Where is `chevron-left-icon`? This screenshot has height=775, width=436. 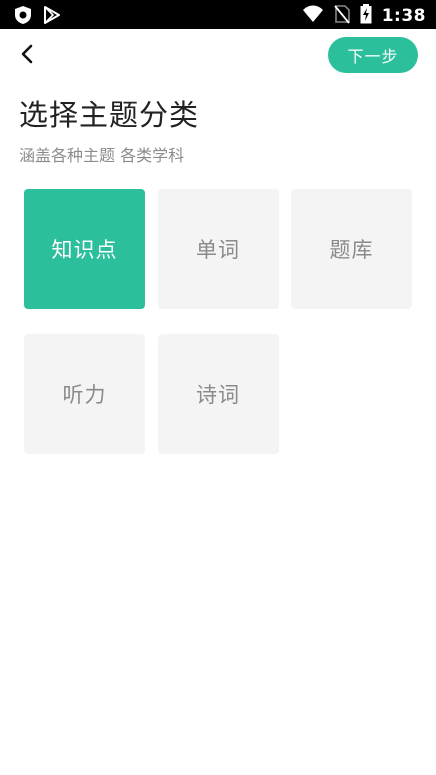 chevron-left-icon is located at coordinates (27, 56).